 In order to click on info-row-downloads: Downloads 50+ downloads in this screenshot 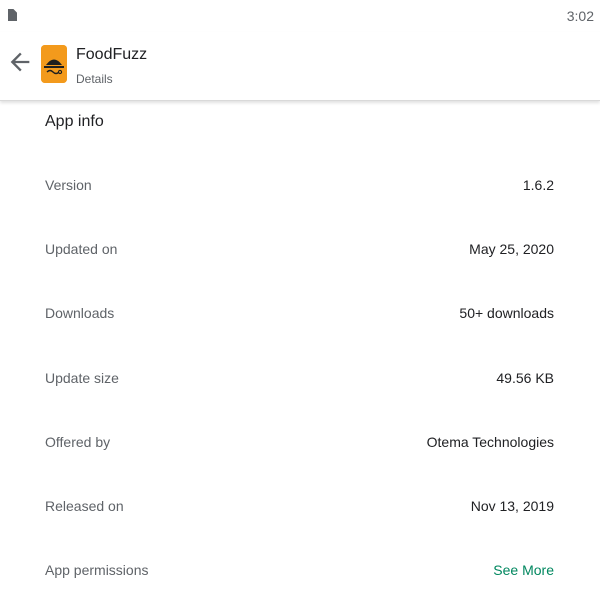, I will do `click(300, 315)`.